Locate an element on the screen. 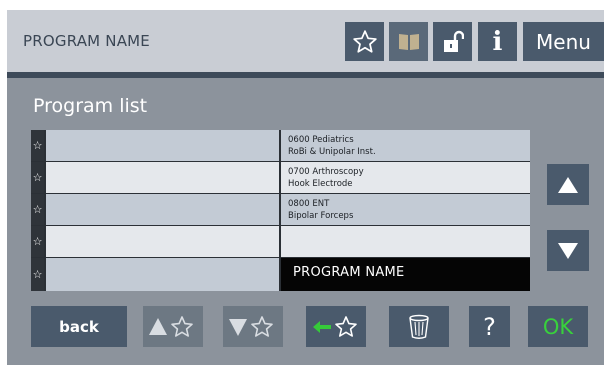 The width and height of the screenshot is (604, 365). scroll-up-button is located at coordinates (568, 184).